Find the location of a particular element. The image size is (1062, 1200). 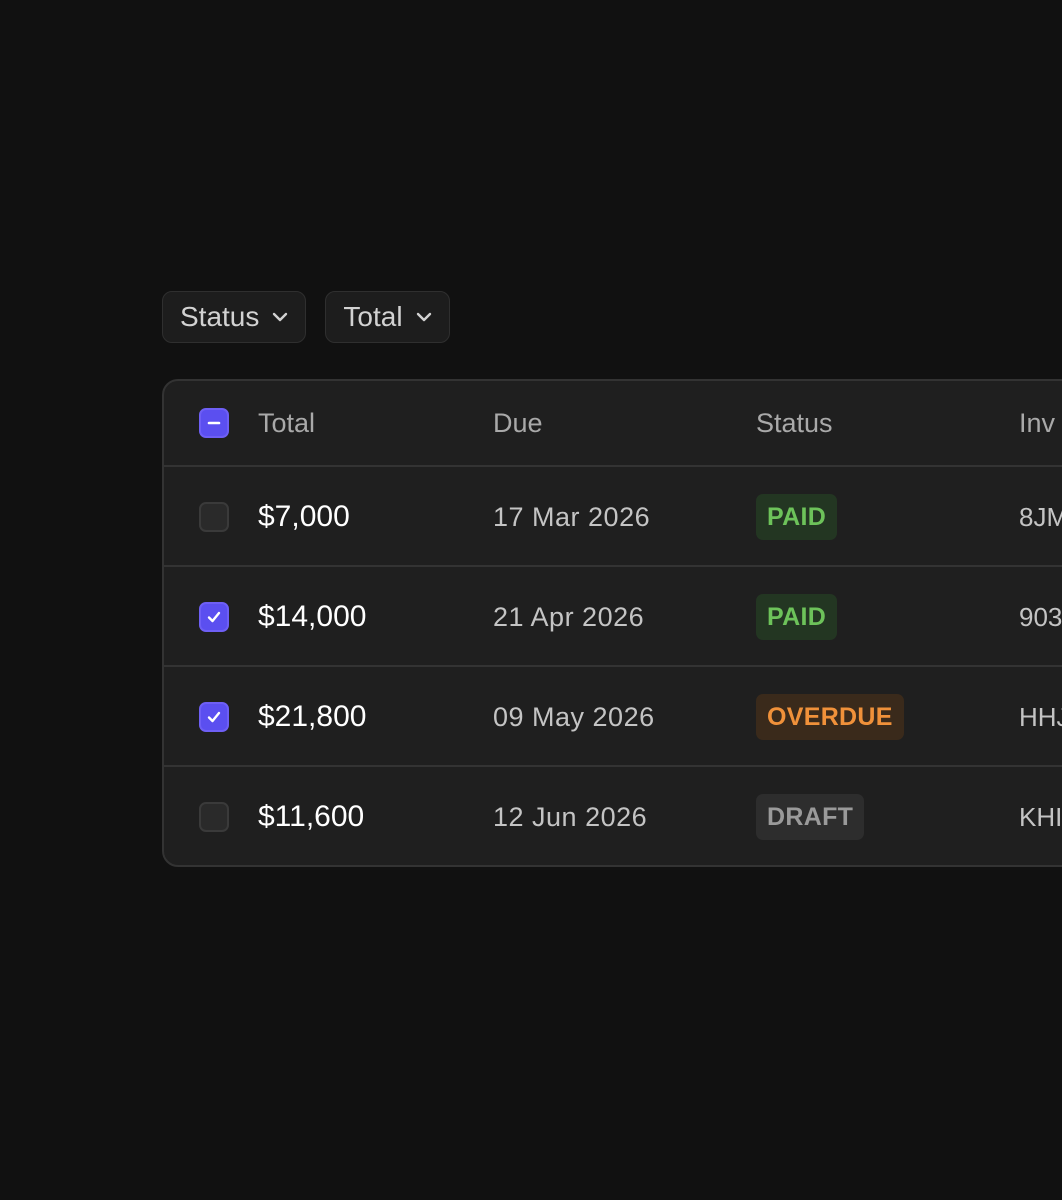

table-row: $14,000 21 Apr 2026 PAID 903 is located at coordinates (613, 616).